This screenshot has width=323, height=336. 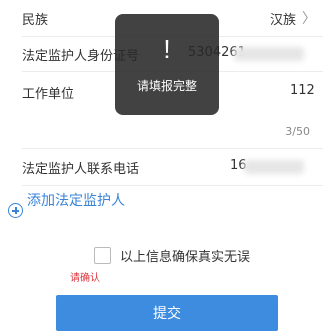 What do you see at coordinates (102, 255) in the screenshot?
I see `confirm-checkbox` at bounding box center [102, 255].